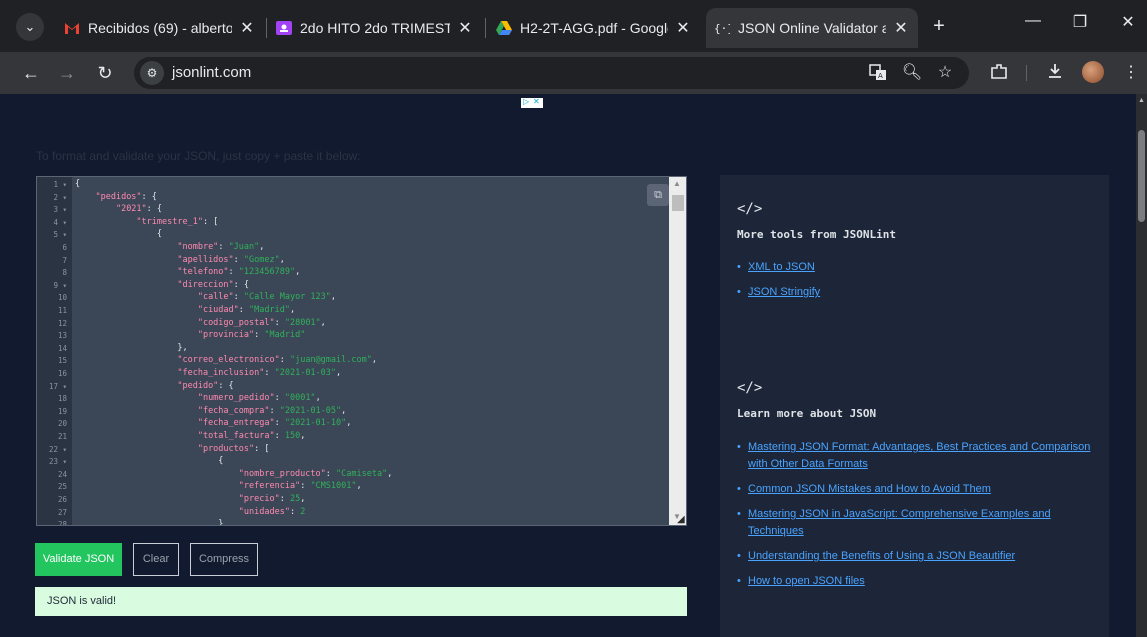  Describe the element at coordinates (917, 267) in the screenshot. I see `tool-link-xml-to-json: XML to JSON` at that location.